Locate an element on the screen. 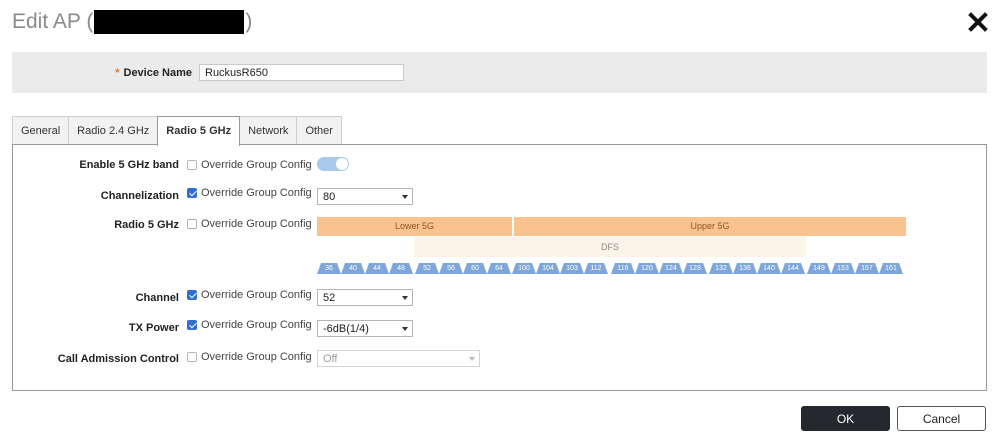  channelization-override-label: Override Group Config is located at coordinates (256, 193).